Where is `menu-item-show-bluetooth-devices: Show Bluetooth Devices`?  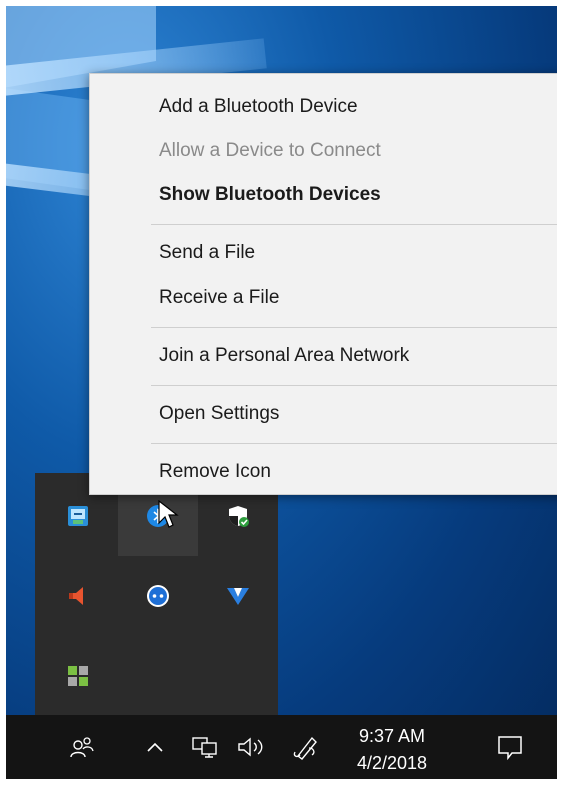
menu-item-show-bluetooth-devices: Show Bluetooth Devices is located at coordinates (270, 195).